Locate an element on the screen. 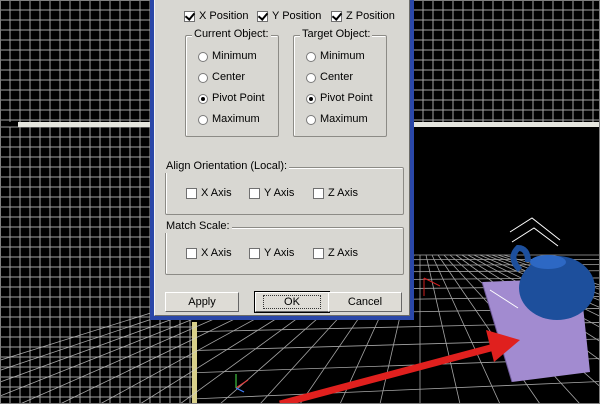 This screenshot has width=600, height=404. match-scale-group: Match Scale: X Axis Y Axis Z Axis is located at coordinates (284, 247).